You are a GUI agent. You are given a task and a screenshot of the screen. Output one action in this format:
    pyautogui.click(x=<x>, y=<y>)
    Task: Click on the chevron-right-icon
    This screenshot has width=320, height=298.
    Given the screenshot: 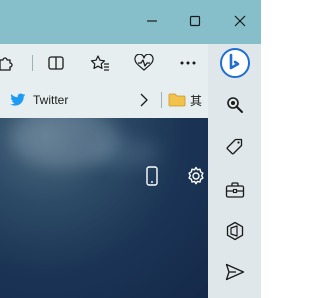 What is the action you would take?
    pyautogui.click(x=144, y=100)
    